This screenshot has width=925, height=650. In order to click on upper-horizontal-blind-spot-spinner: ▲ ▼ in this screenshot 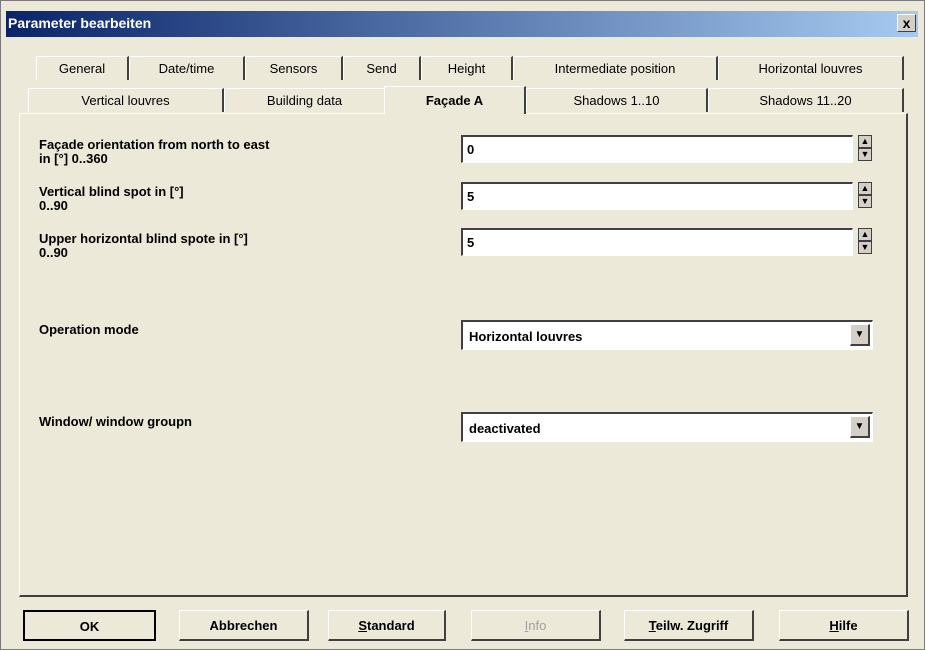, I will do `click(865, 242)`.